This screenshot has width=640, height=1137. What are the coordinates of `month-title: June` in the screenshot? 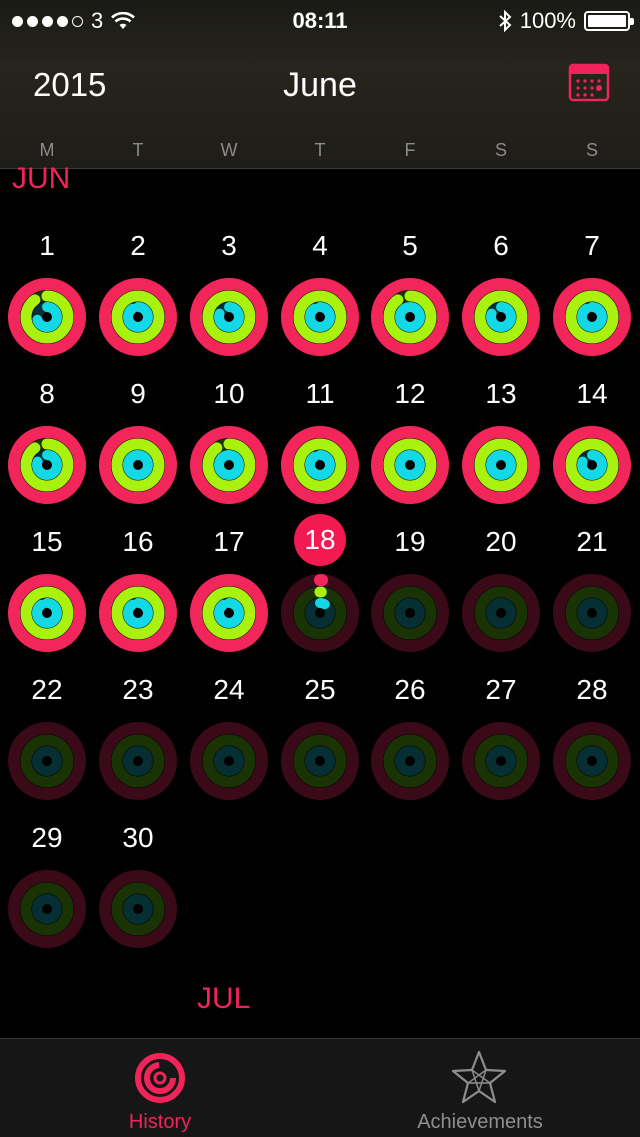 It's located at (320, 85).